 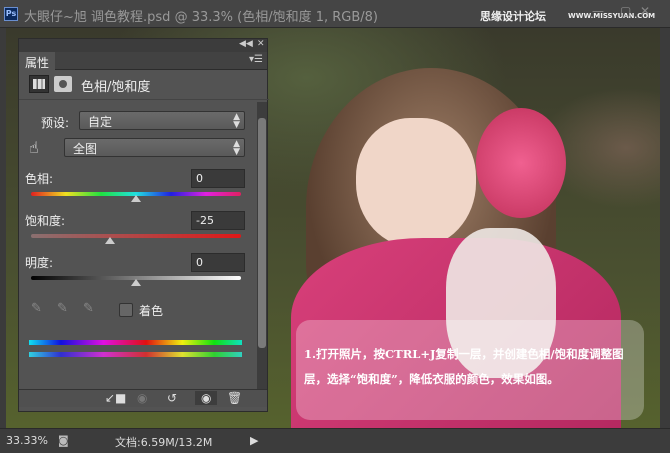 I want to click on zoom-level: 33.33%, so click(x=27, y=440).